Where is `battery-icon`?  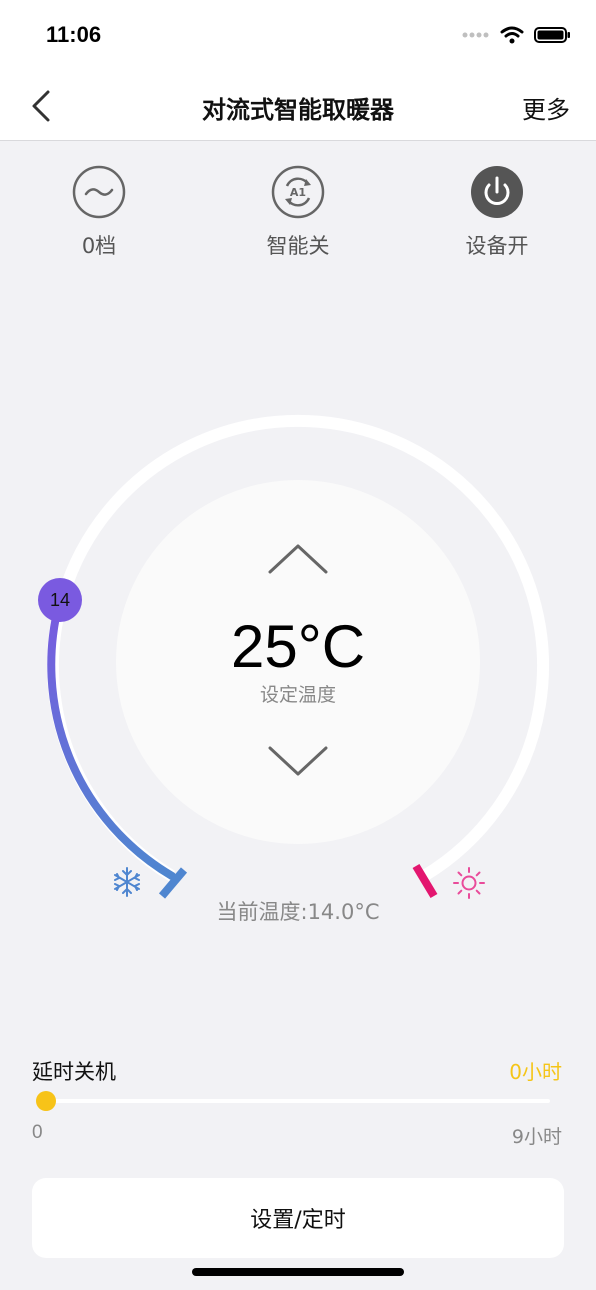 battery-icon is located at coordinates (552, 35).